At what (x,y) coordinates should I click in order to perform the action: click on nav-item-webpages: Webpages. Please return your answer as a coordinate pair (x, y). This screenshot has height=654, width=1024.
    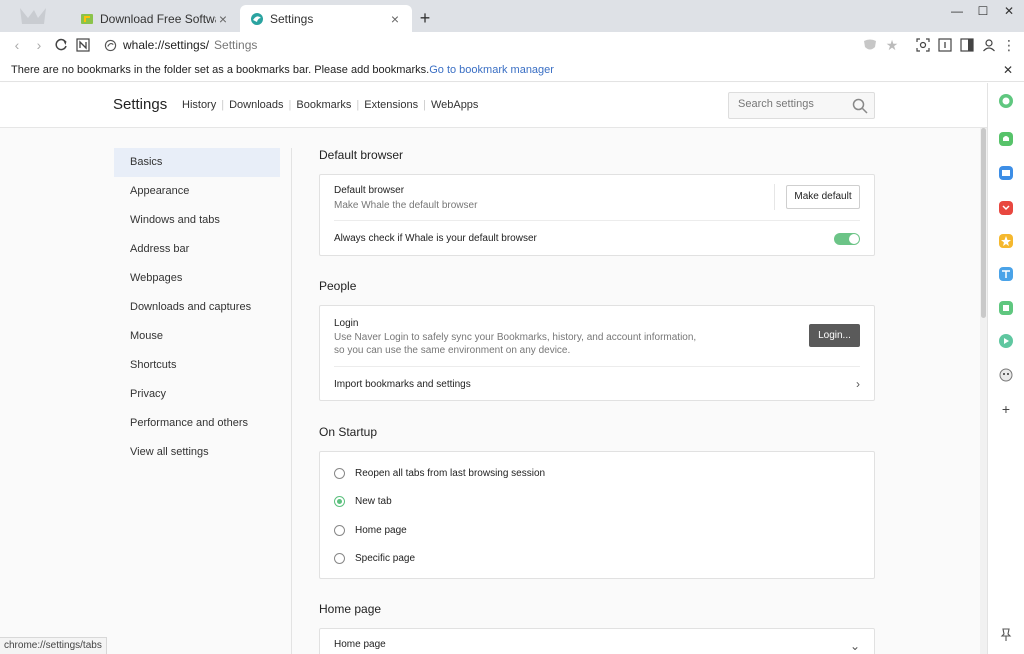
    Looking at the image, I should click on (197, 278).